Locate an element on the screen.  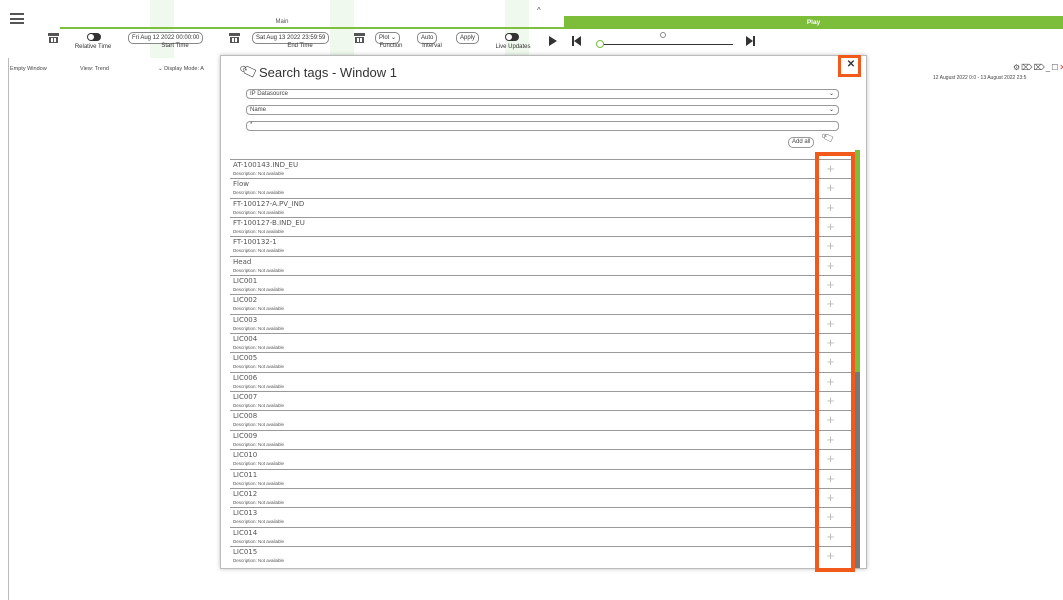
tag-name: LIC013 is located at coordinates (245, 513).